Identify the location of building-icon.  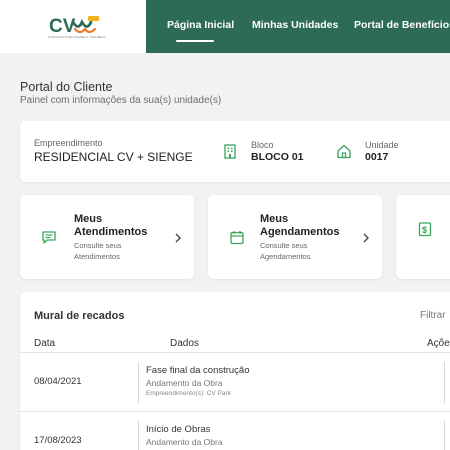
(230, 151).